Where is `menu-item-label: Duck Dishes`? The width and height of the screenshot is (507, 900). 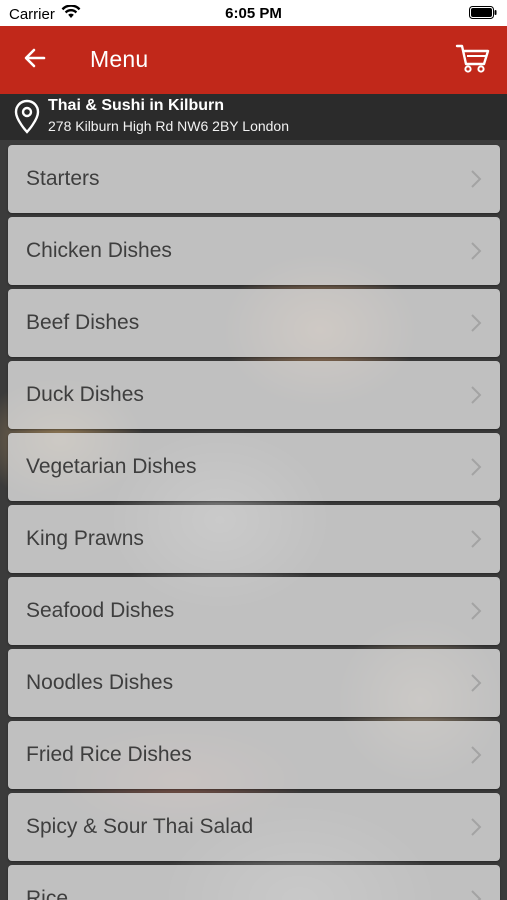 menu-item-label: Duck Dishes is located at coordinates (85, 394).